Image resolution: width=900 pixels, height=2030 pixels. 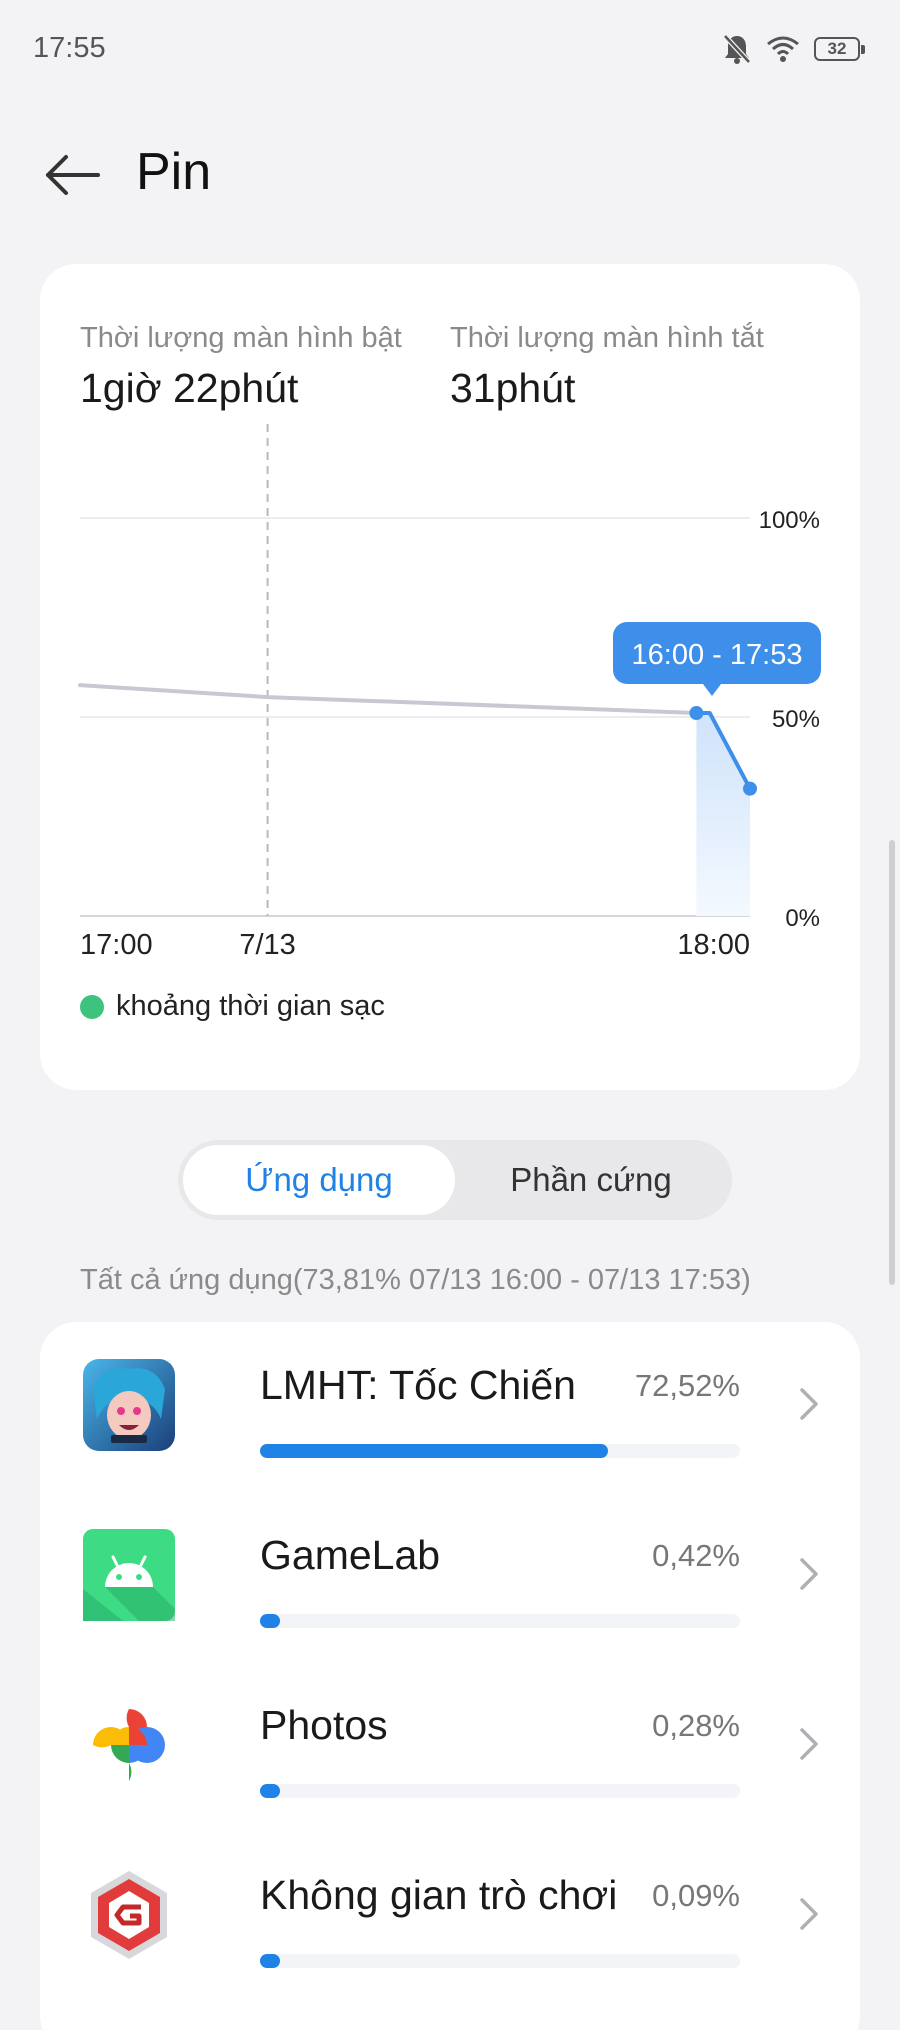 I want to click on battery-level: 32, so click(x=837, y=48).